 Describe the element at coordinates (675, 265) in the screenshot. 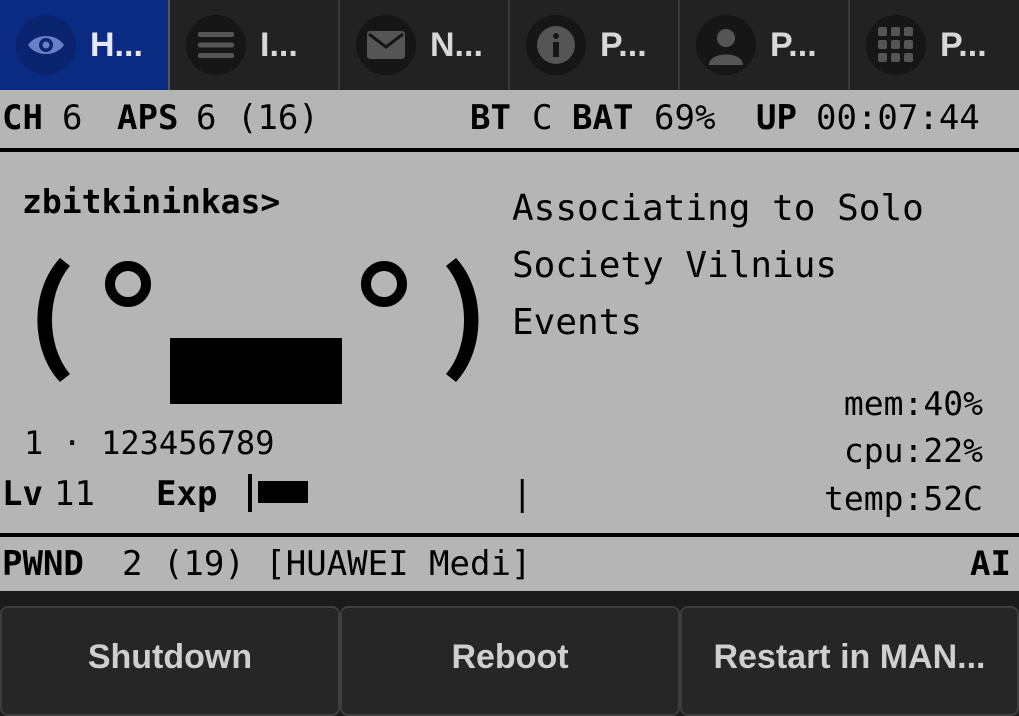

I see `message-line: Society Vilnius` at that location.